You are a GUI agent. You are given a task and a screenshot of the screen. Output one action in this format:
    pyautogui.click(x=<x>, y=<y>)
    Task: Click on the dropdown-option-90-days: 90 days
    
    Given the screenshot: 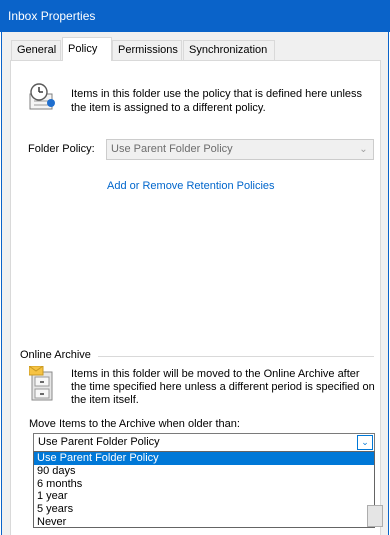 What is the action you would take?
    pyautogui.click(x=204, y=471)
    